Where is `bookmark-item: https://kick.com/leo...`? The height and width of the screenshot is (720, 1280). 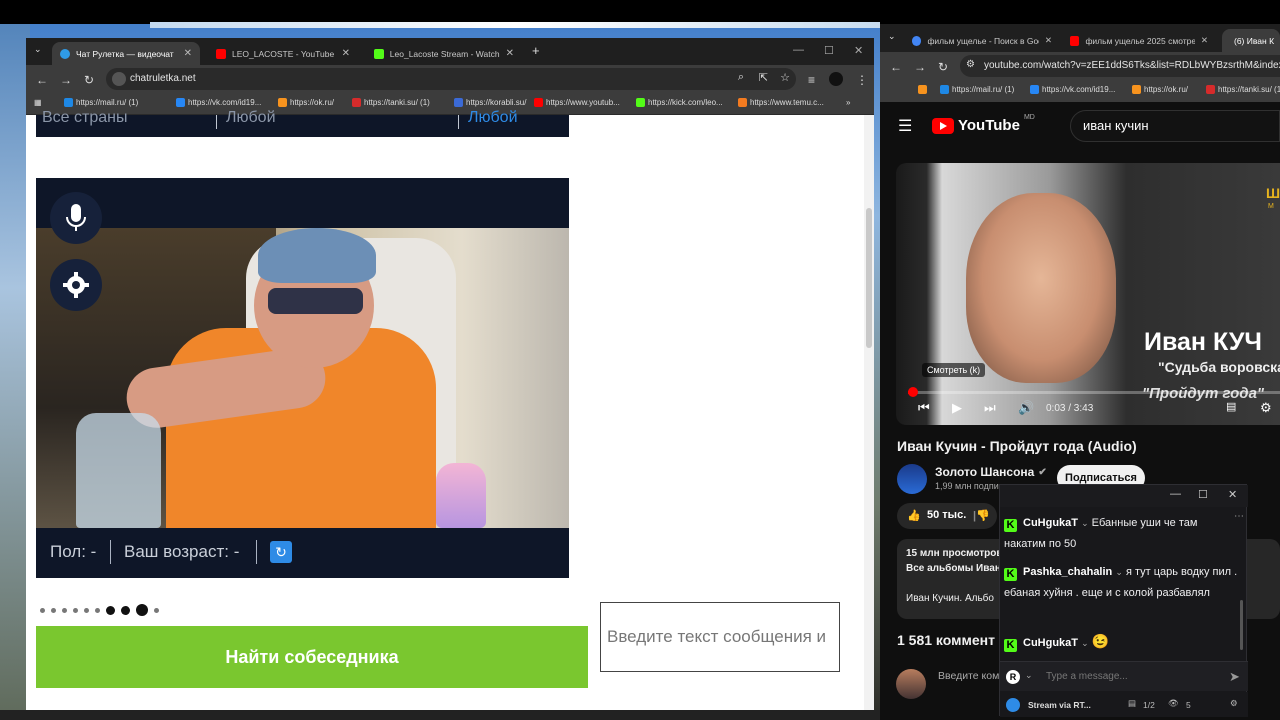 bookmark-item: https://kick.com/leo... is located at coordinates (679, 102).